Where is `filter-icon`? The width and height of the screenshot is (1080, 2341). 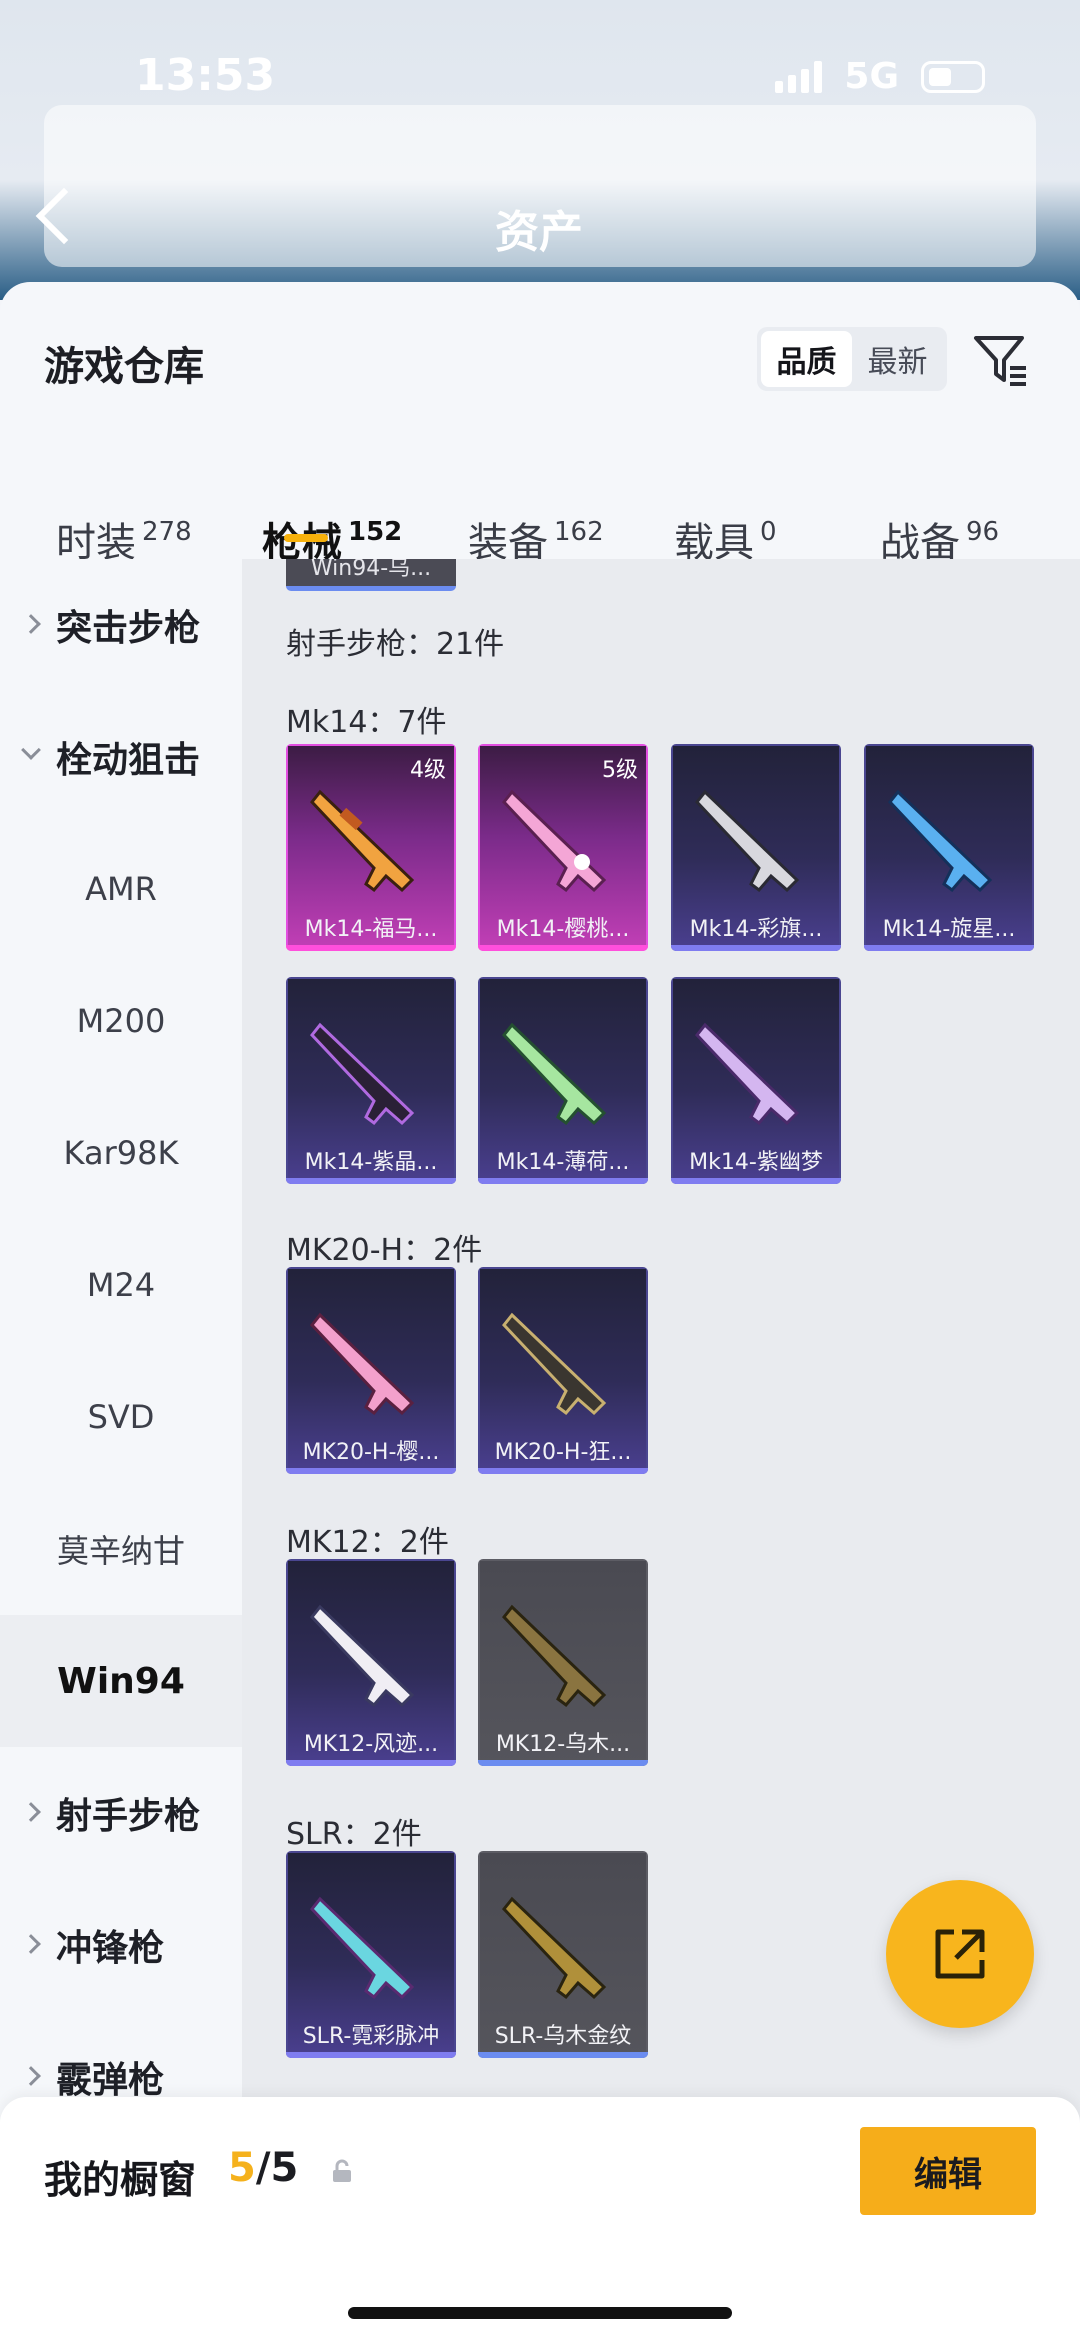 filter-icon is located at coordinates (1002, 360).